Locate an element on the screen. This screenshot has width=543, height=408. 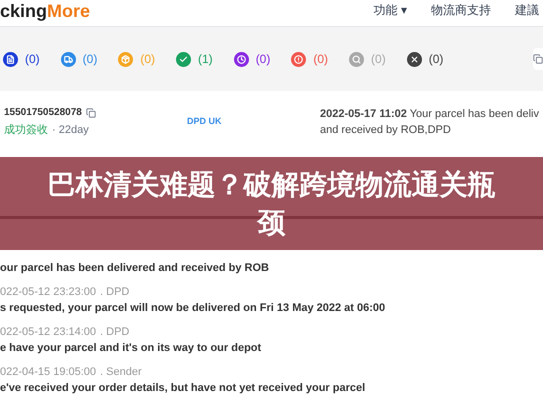
event-text: e have your parcel and it's on its way to our depot is located at coordinates (131, 348).